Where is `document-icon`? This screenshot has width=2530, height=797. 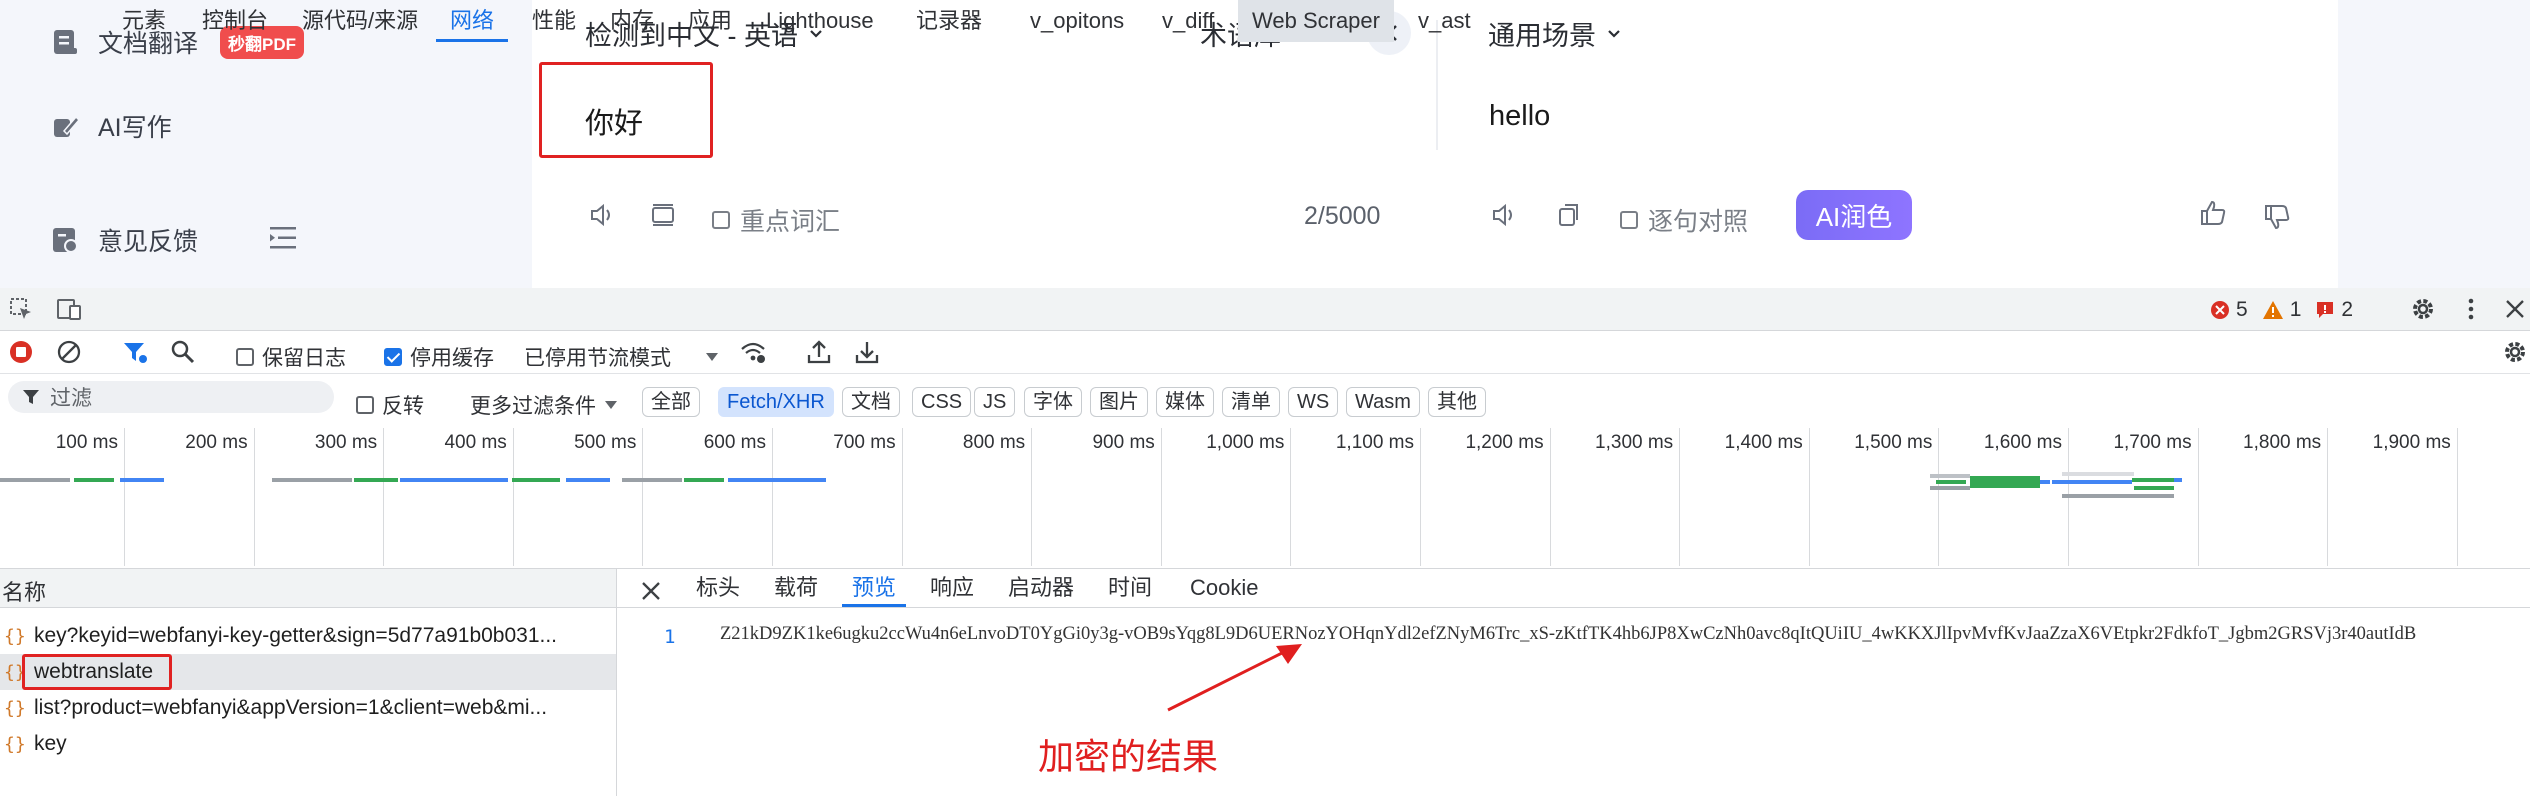
document-icon is located at coordinates (65, 42).